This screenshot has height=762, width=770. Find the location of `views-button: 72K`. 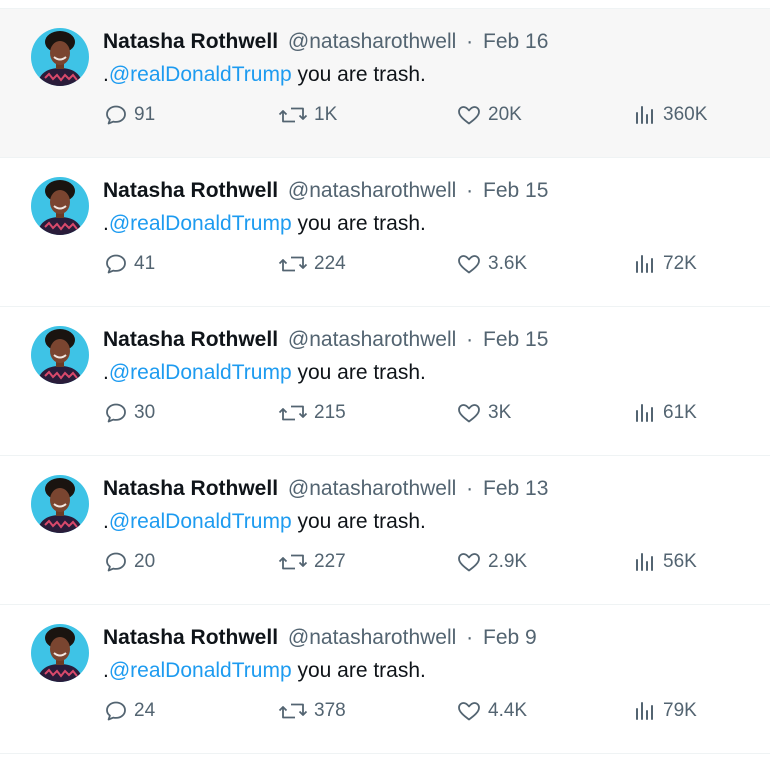

views-button: 72K is located at coordinates (665, 264).